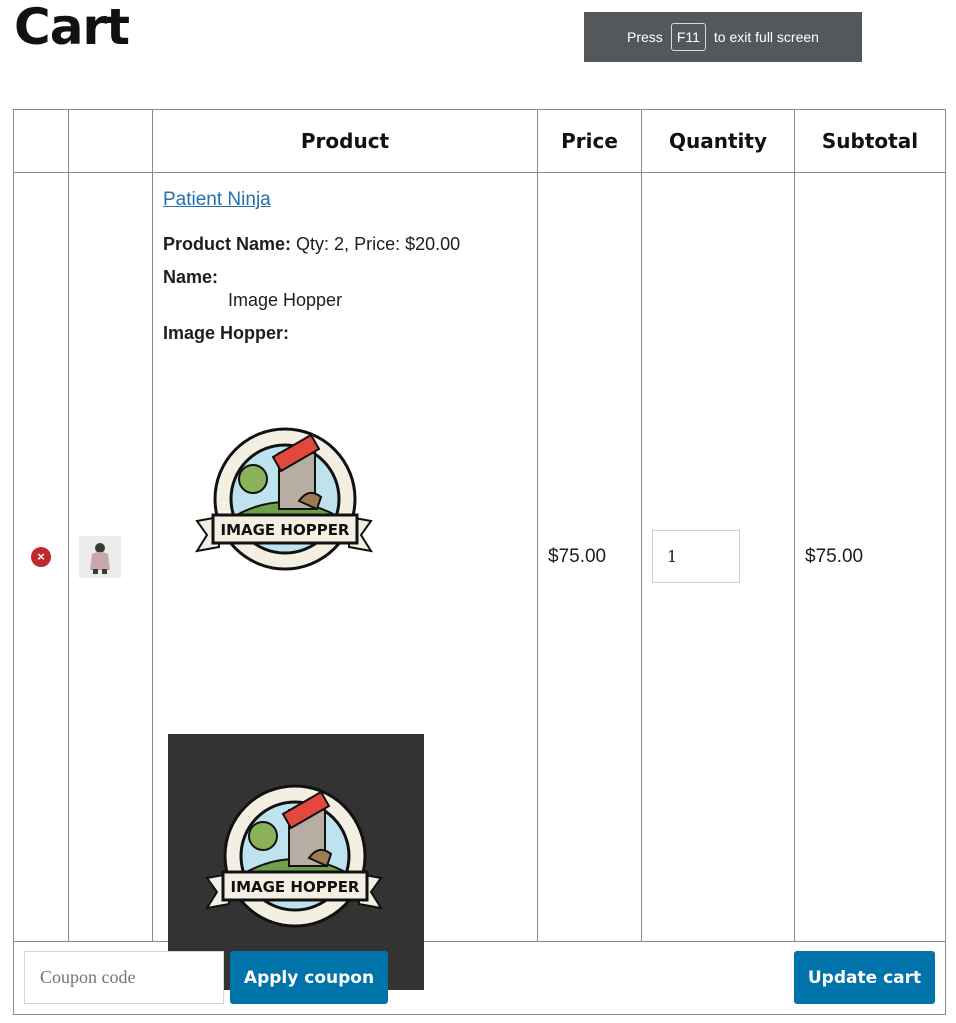 The width and height of the screenshot is (956, 1023). Describe the element at coordinates (718, 141) in the screenshot. I see `header-quantity: Quantity` at that location.